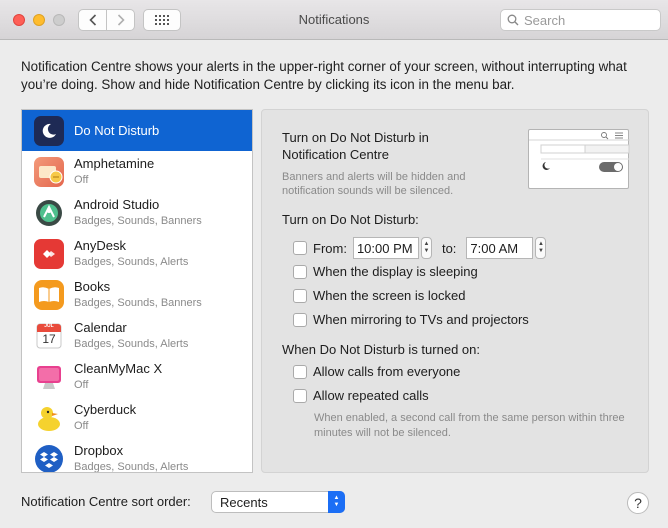  I want to click on list-item-anydesk: AnyDesk Badges, Sounds, Alerts, so click(137, 253).